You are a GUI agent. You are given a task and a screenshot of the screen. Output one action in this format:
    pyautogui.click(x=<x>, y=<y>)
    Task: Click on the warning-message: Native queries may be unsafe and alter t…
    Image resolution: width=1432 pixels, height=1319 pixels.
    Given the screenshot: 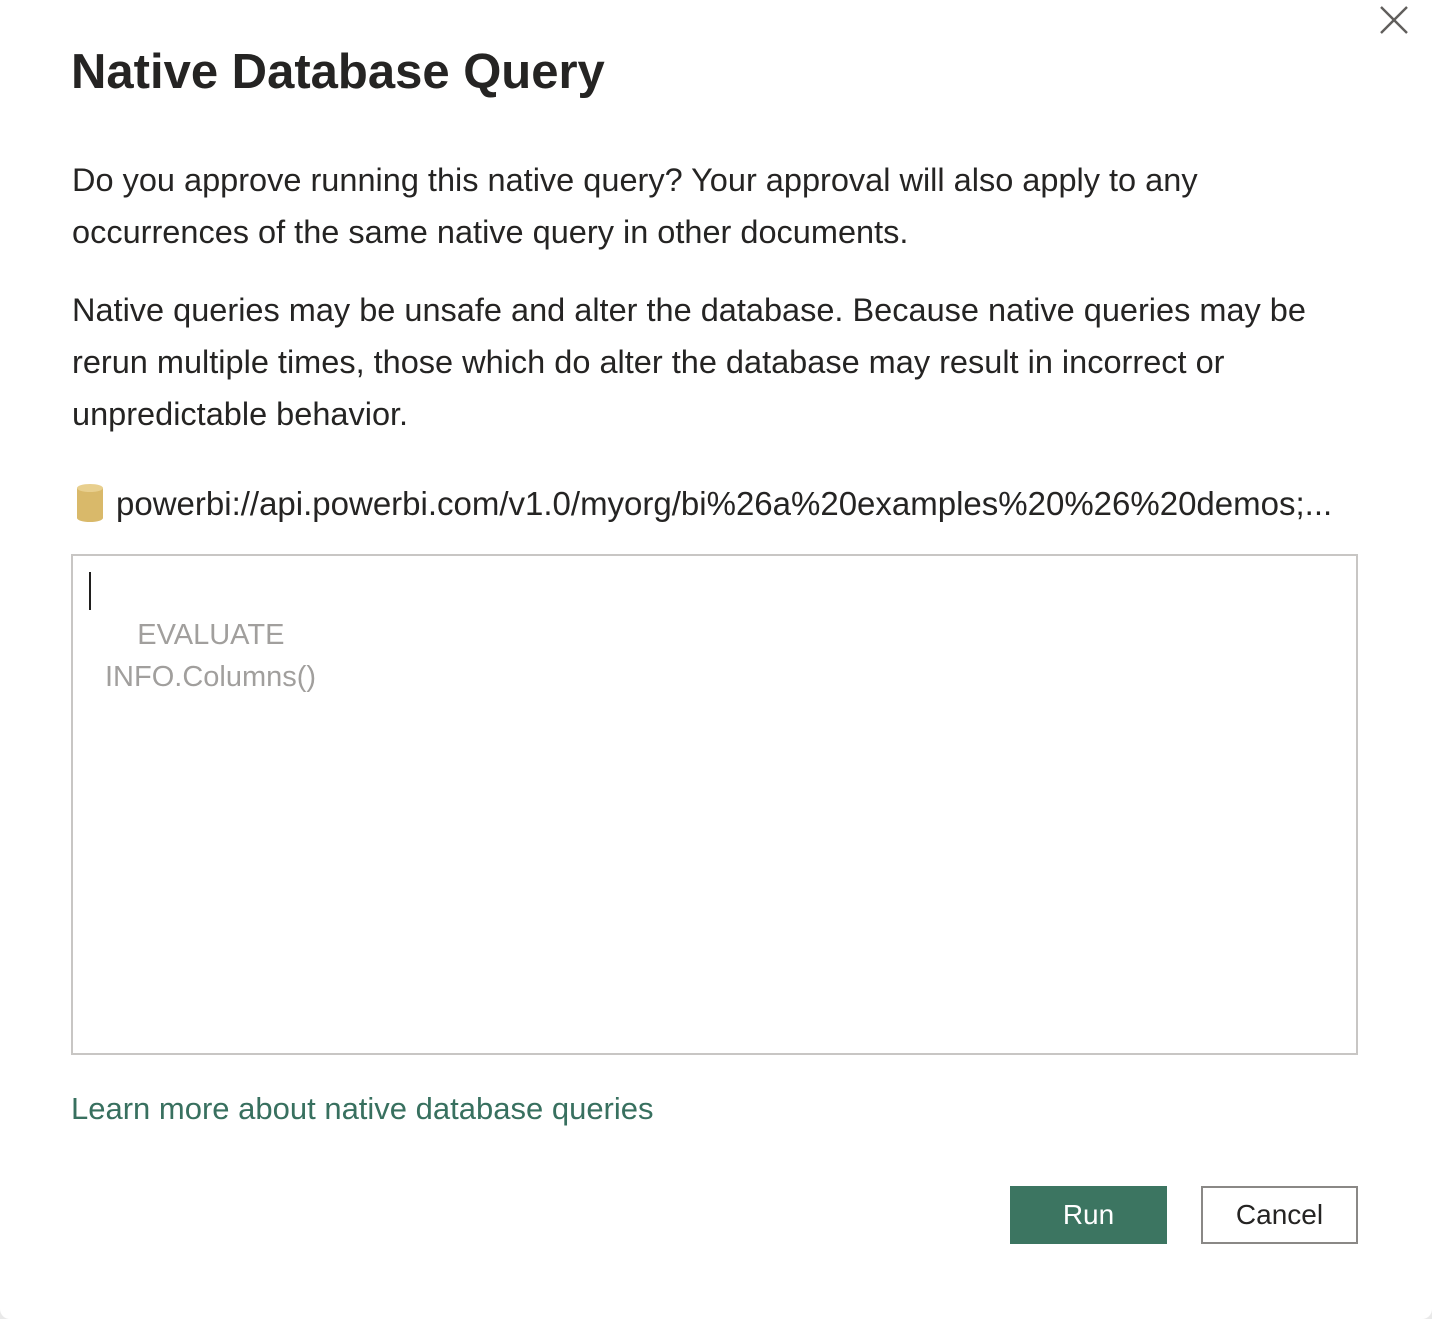 What is the action you would take?
    pyautogui.click(x=689, y=362)
    